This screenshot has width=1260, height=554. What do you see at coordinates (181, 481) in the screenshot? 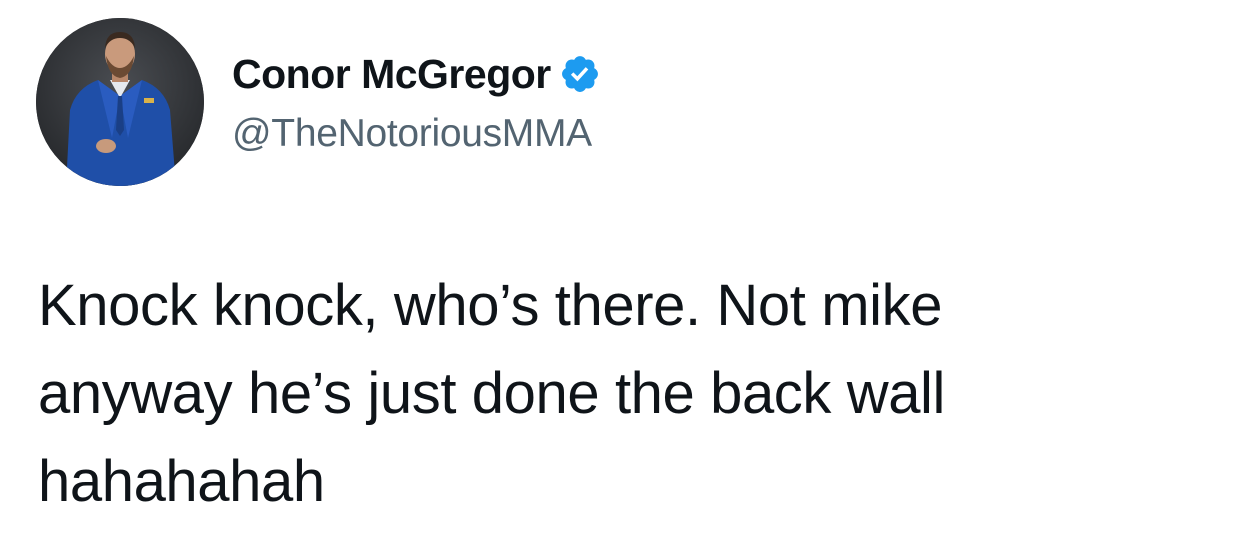
I see `tweet-text-line: hahahahah` at bounding box center [181, 481].